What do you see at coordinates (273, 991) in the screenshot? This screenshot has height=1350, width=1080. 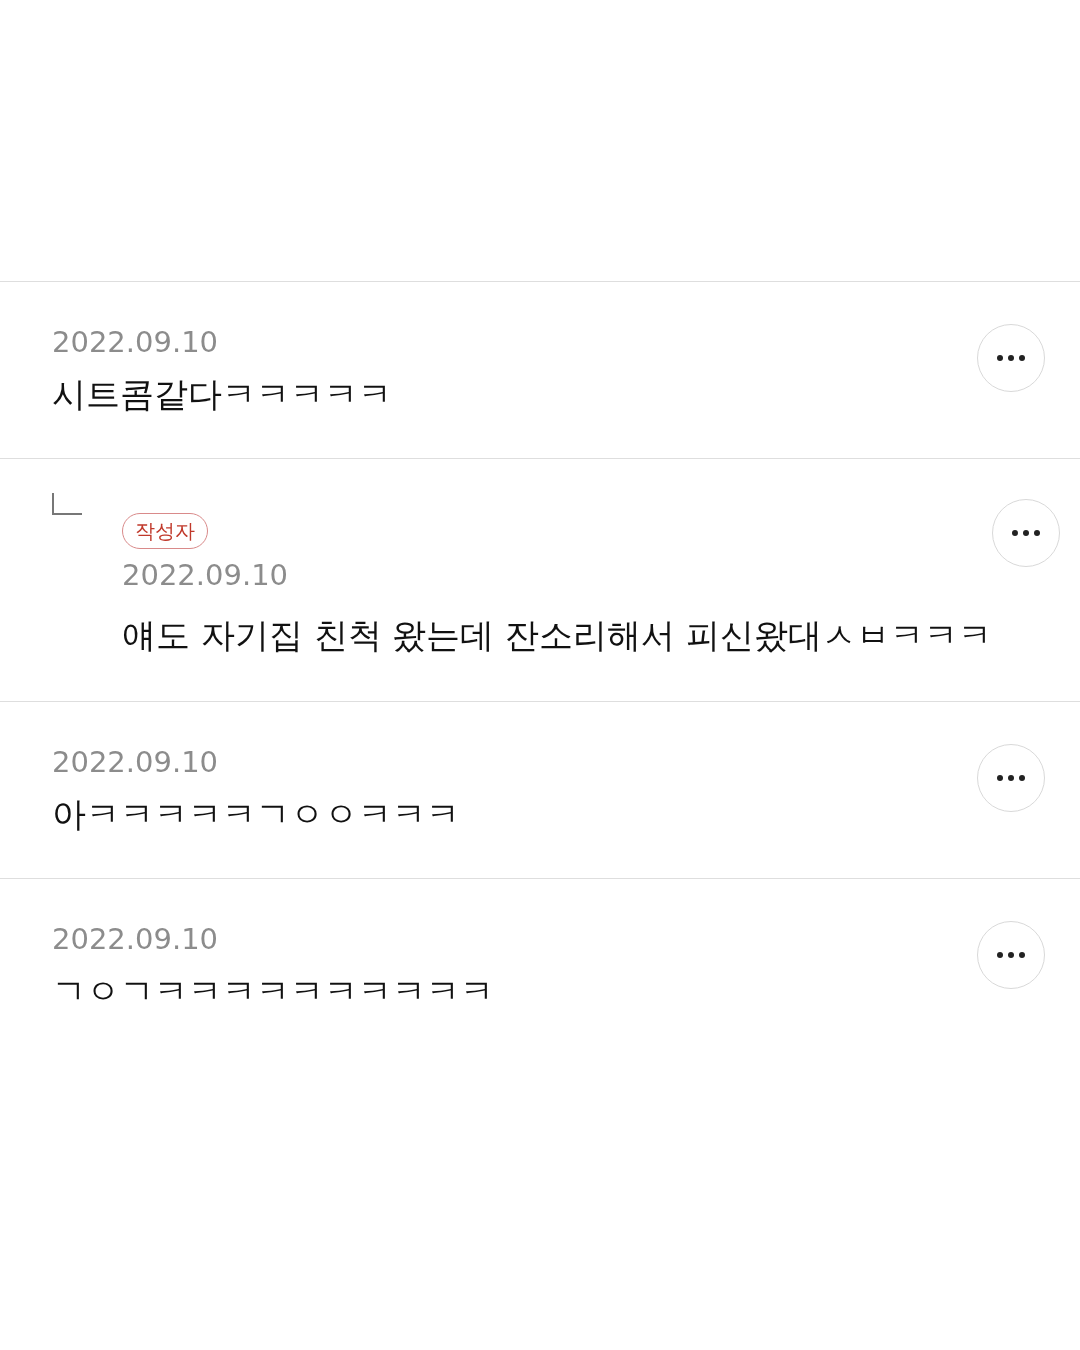 I see `comment-text: ㄱㅇㄱㅋㅋㅋㅋㅋㅋㅋㅋㅋㅋ` at bounding box center [273, 991].